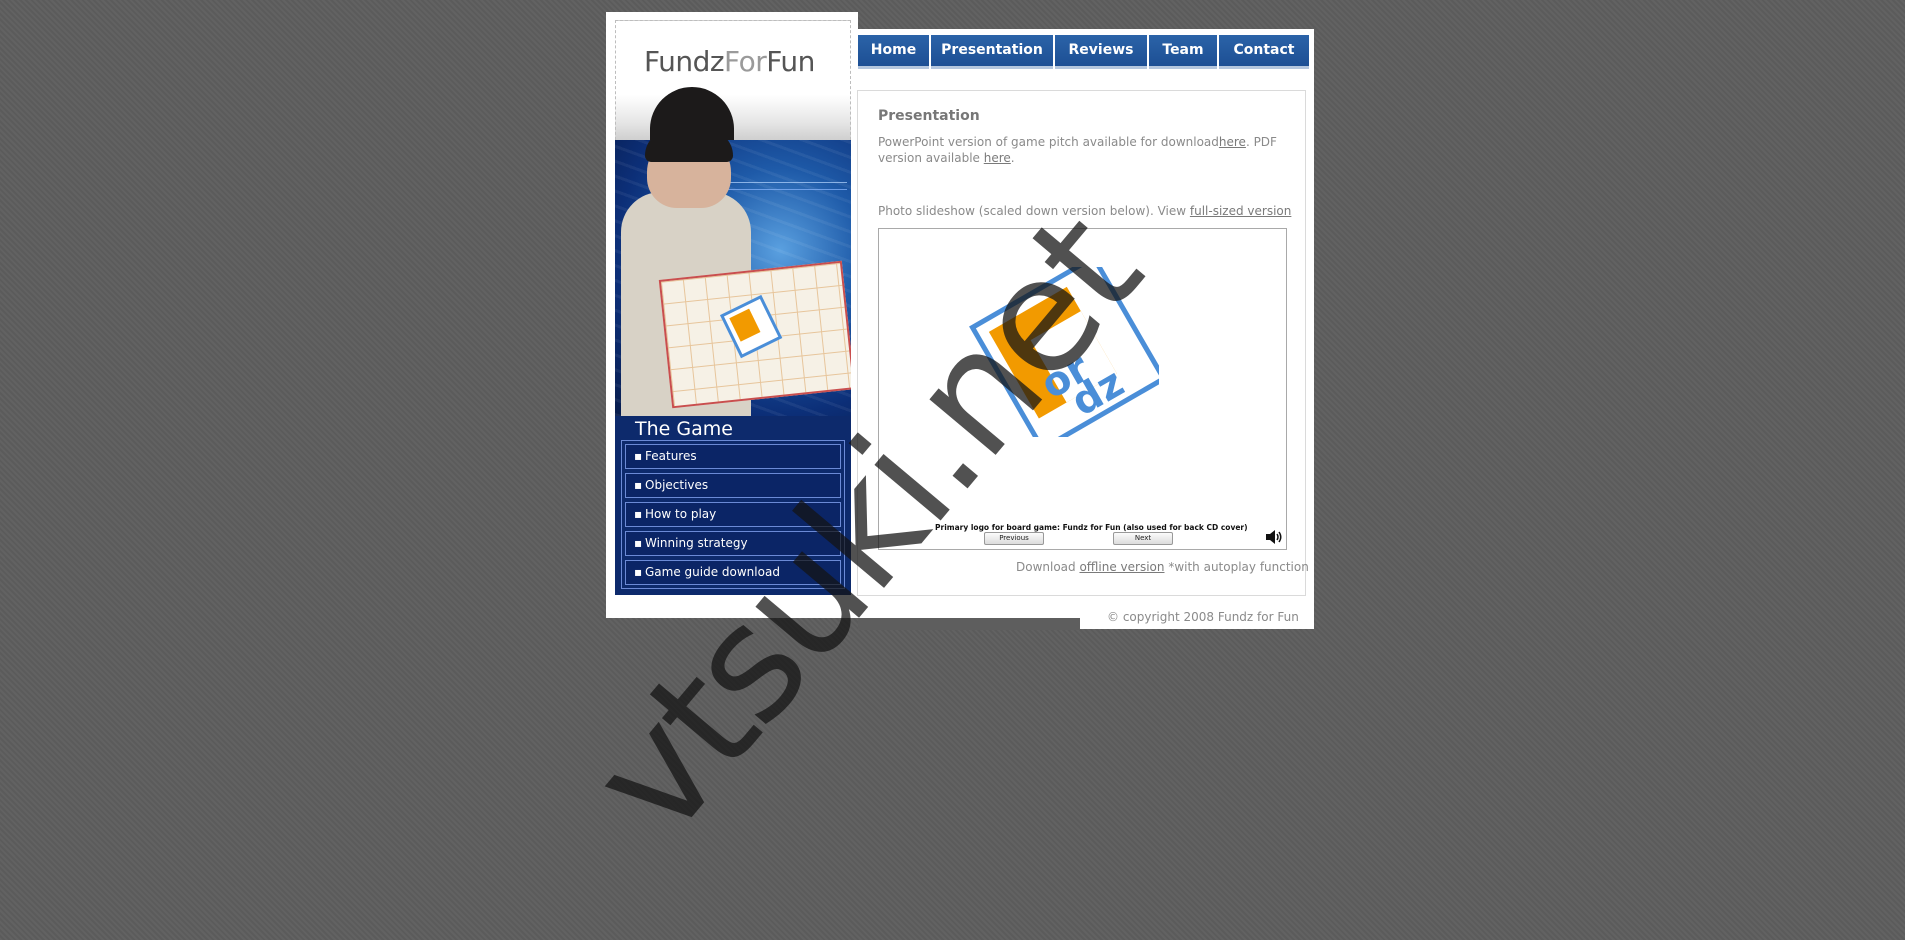 Image resolution: width=1905 pixels, height=940 pixels. What do you see at coordinates (745, 61) in the screenshot?
I see `logo-part-for: For` at bounding box center [745, 61].